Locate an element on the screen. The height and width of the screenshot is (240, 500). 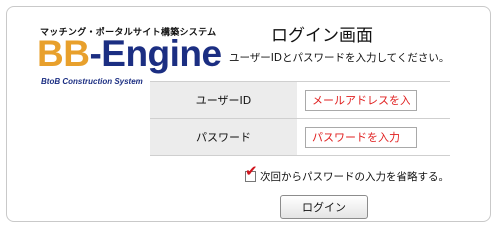
form-row-user-id: ユーザーID is located at coordinates (300, 100).